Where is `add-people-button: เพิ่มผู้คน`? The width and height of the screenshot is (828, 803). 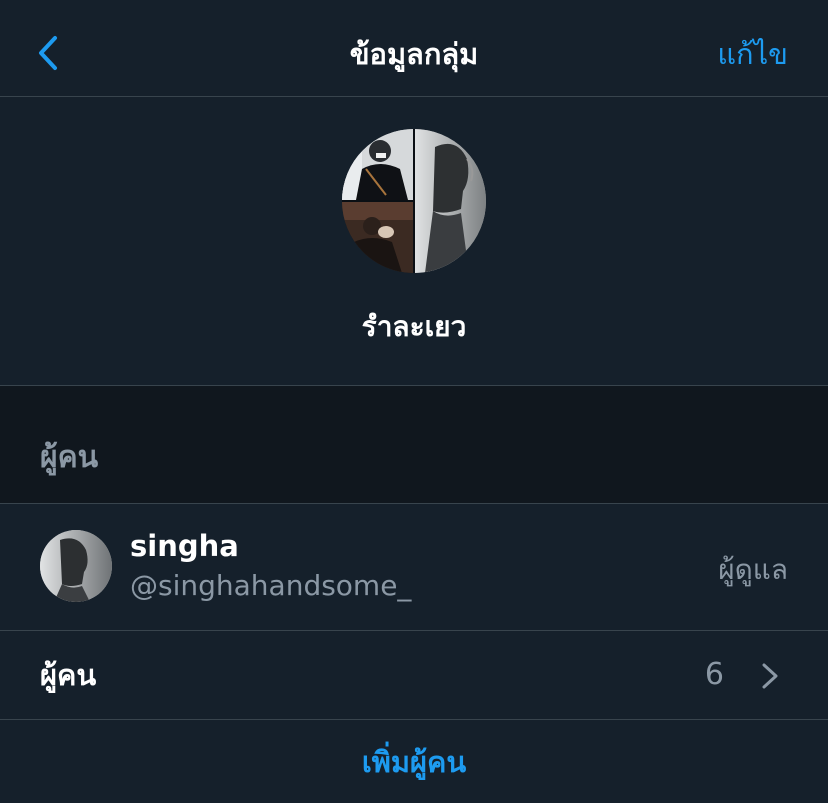
add-people-button: เพิ่มผู้คน is located at coordinates (414, 762).